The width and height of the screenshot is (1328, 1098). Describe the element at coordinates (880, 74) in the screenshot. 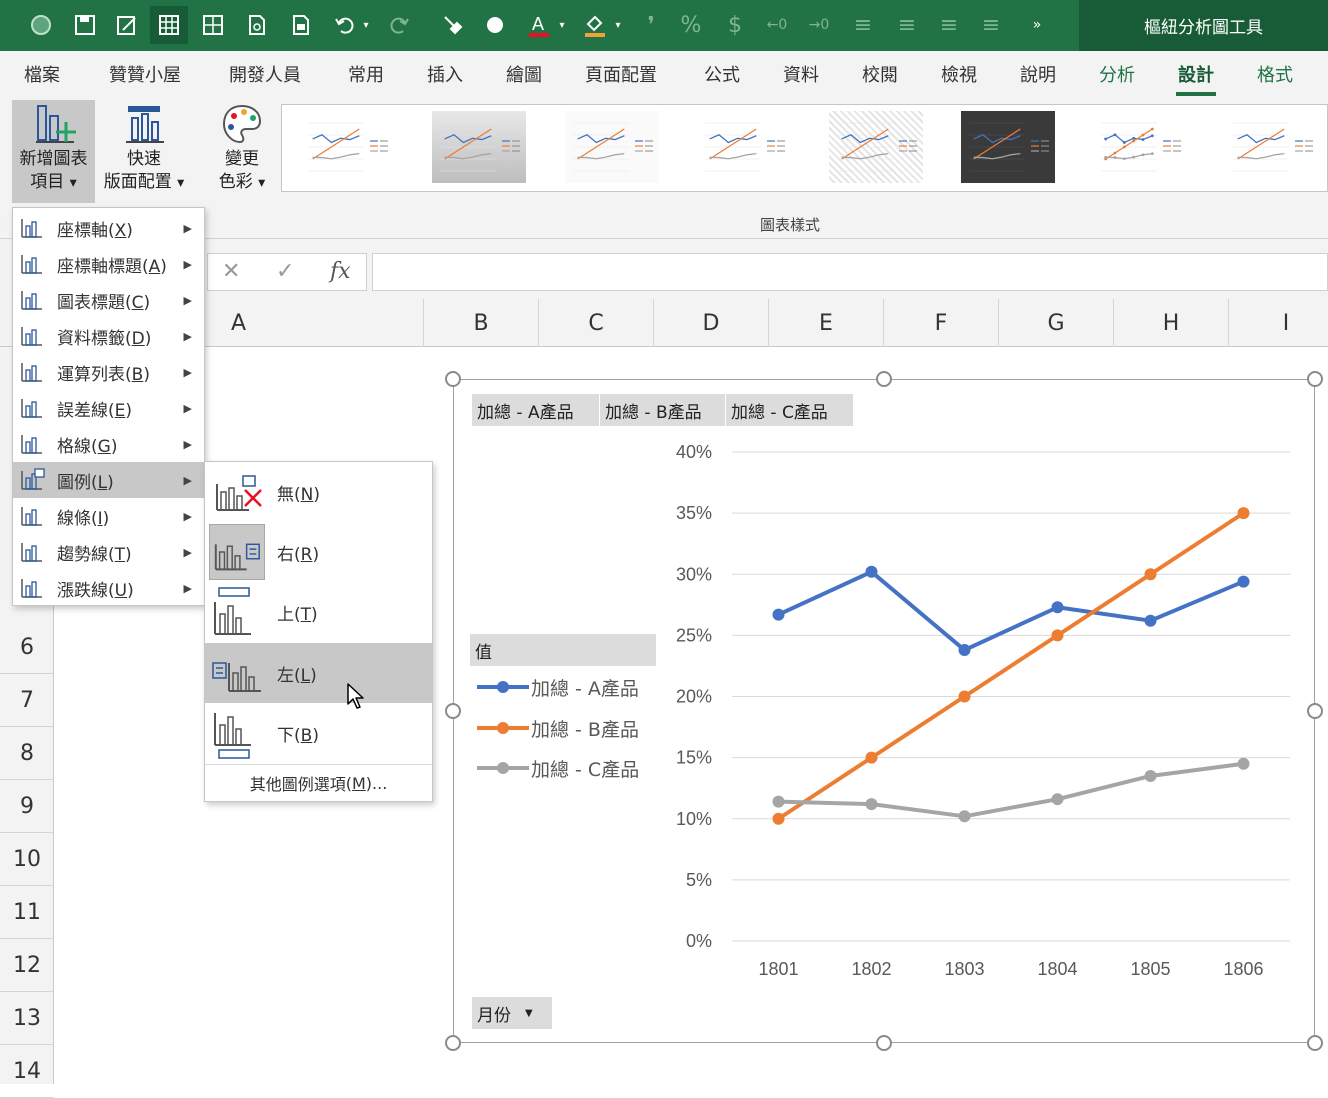

I see `tab-review: 校閱` at that location.